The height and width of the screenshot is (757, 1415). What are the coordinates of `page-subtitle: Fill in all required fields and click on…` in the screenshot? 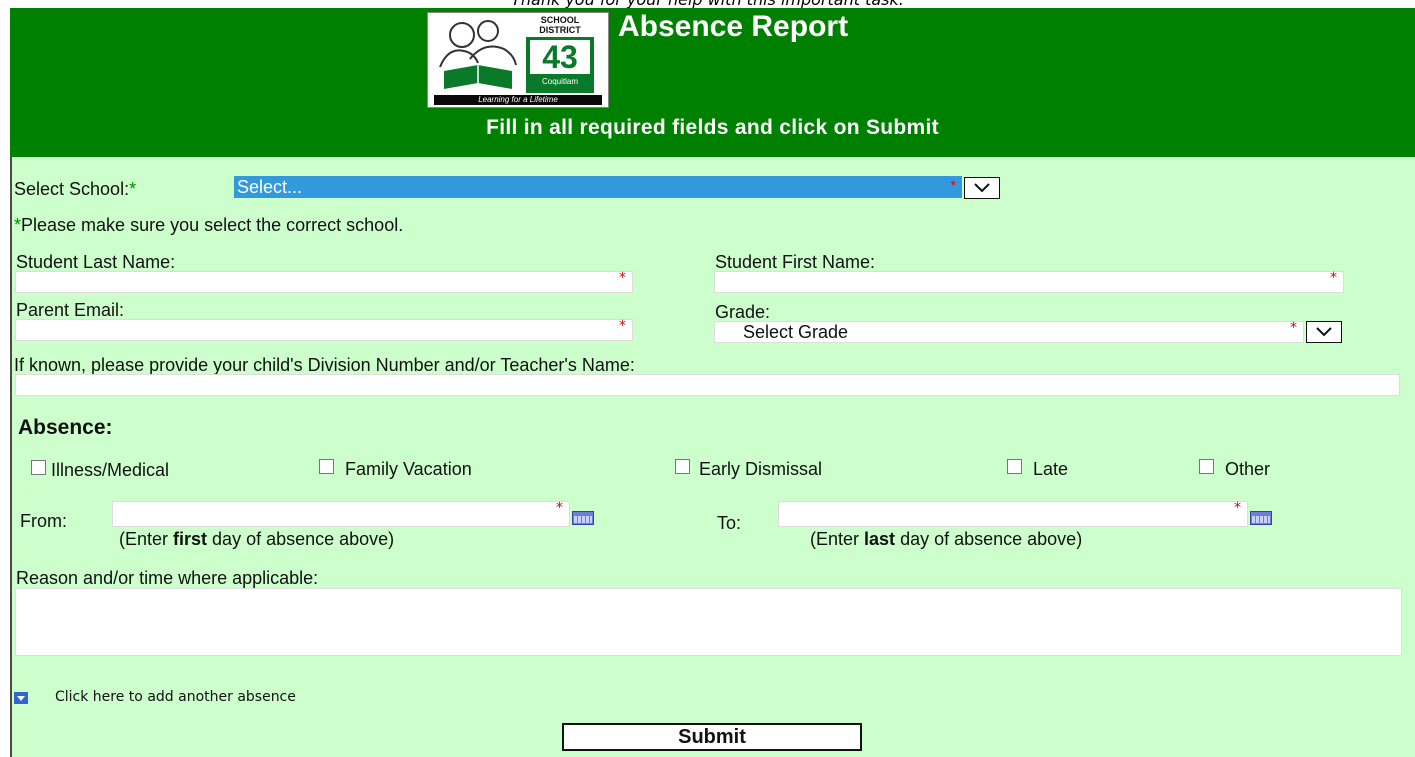 It's located at (712, 127).